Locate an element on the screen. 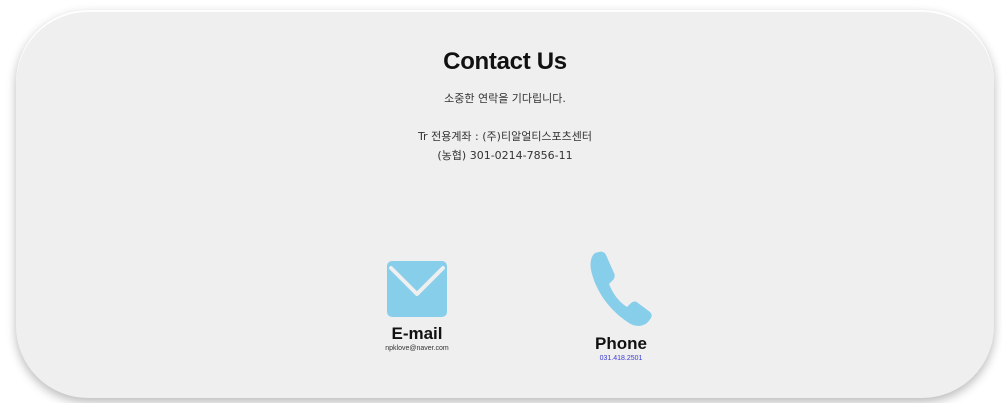  email-link: npklove@naver.com is located at coordinates (417, 349).